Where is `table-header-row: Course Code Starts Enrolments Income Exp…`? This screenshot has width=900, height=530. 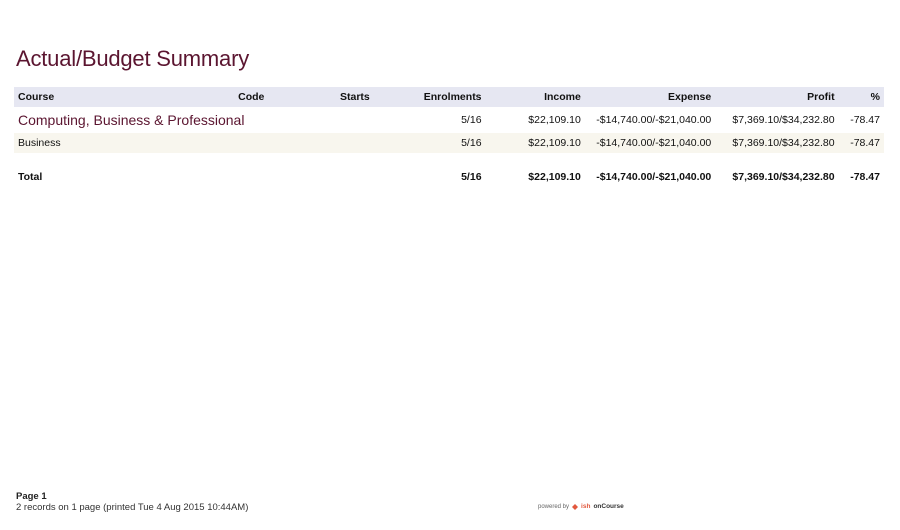 table-header-row: Course Code Starts Enrolments Income Exp… is located at coordinates (449, 97).